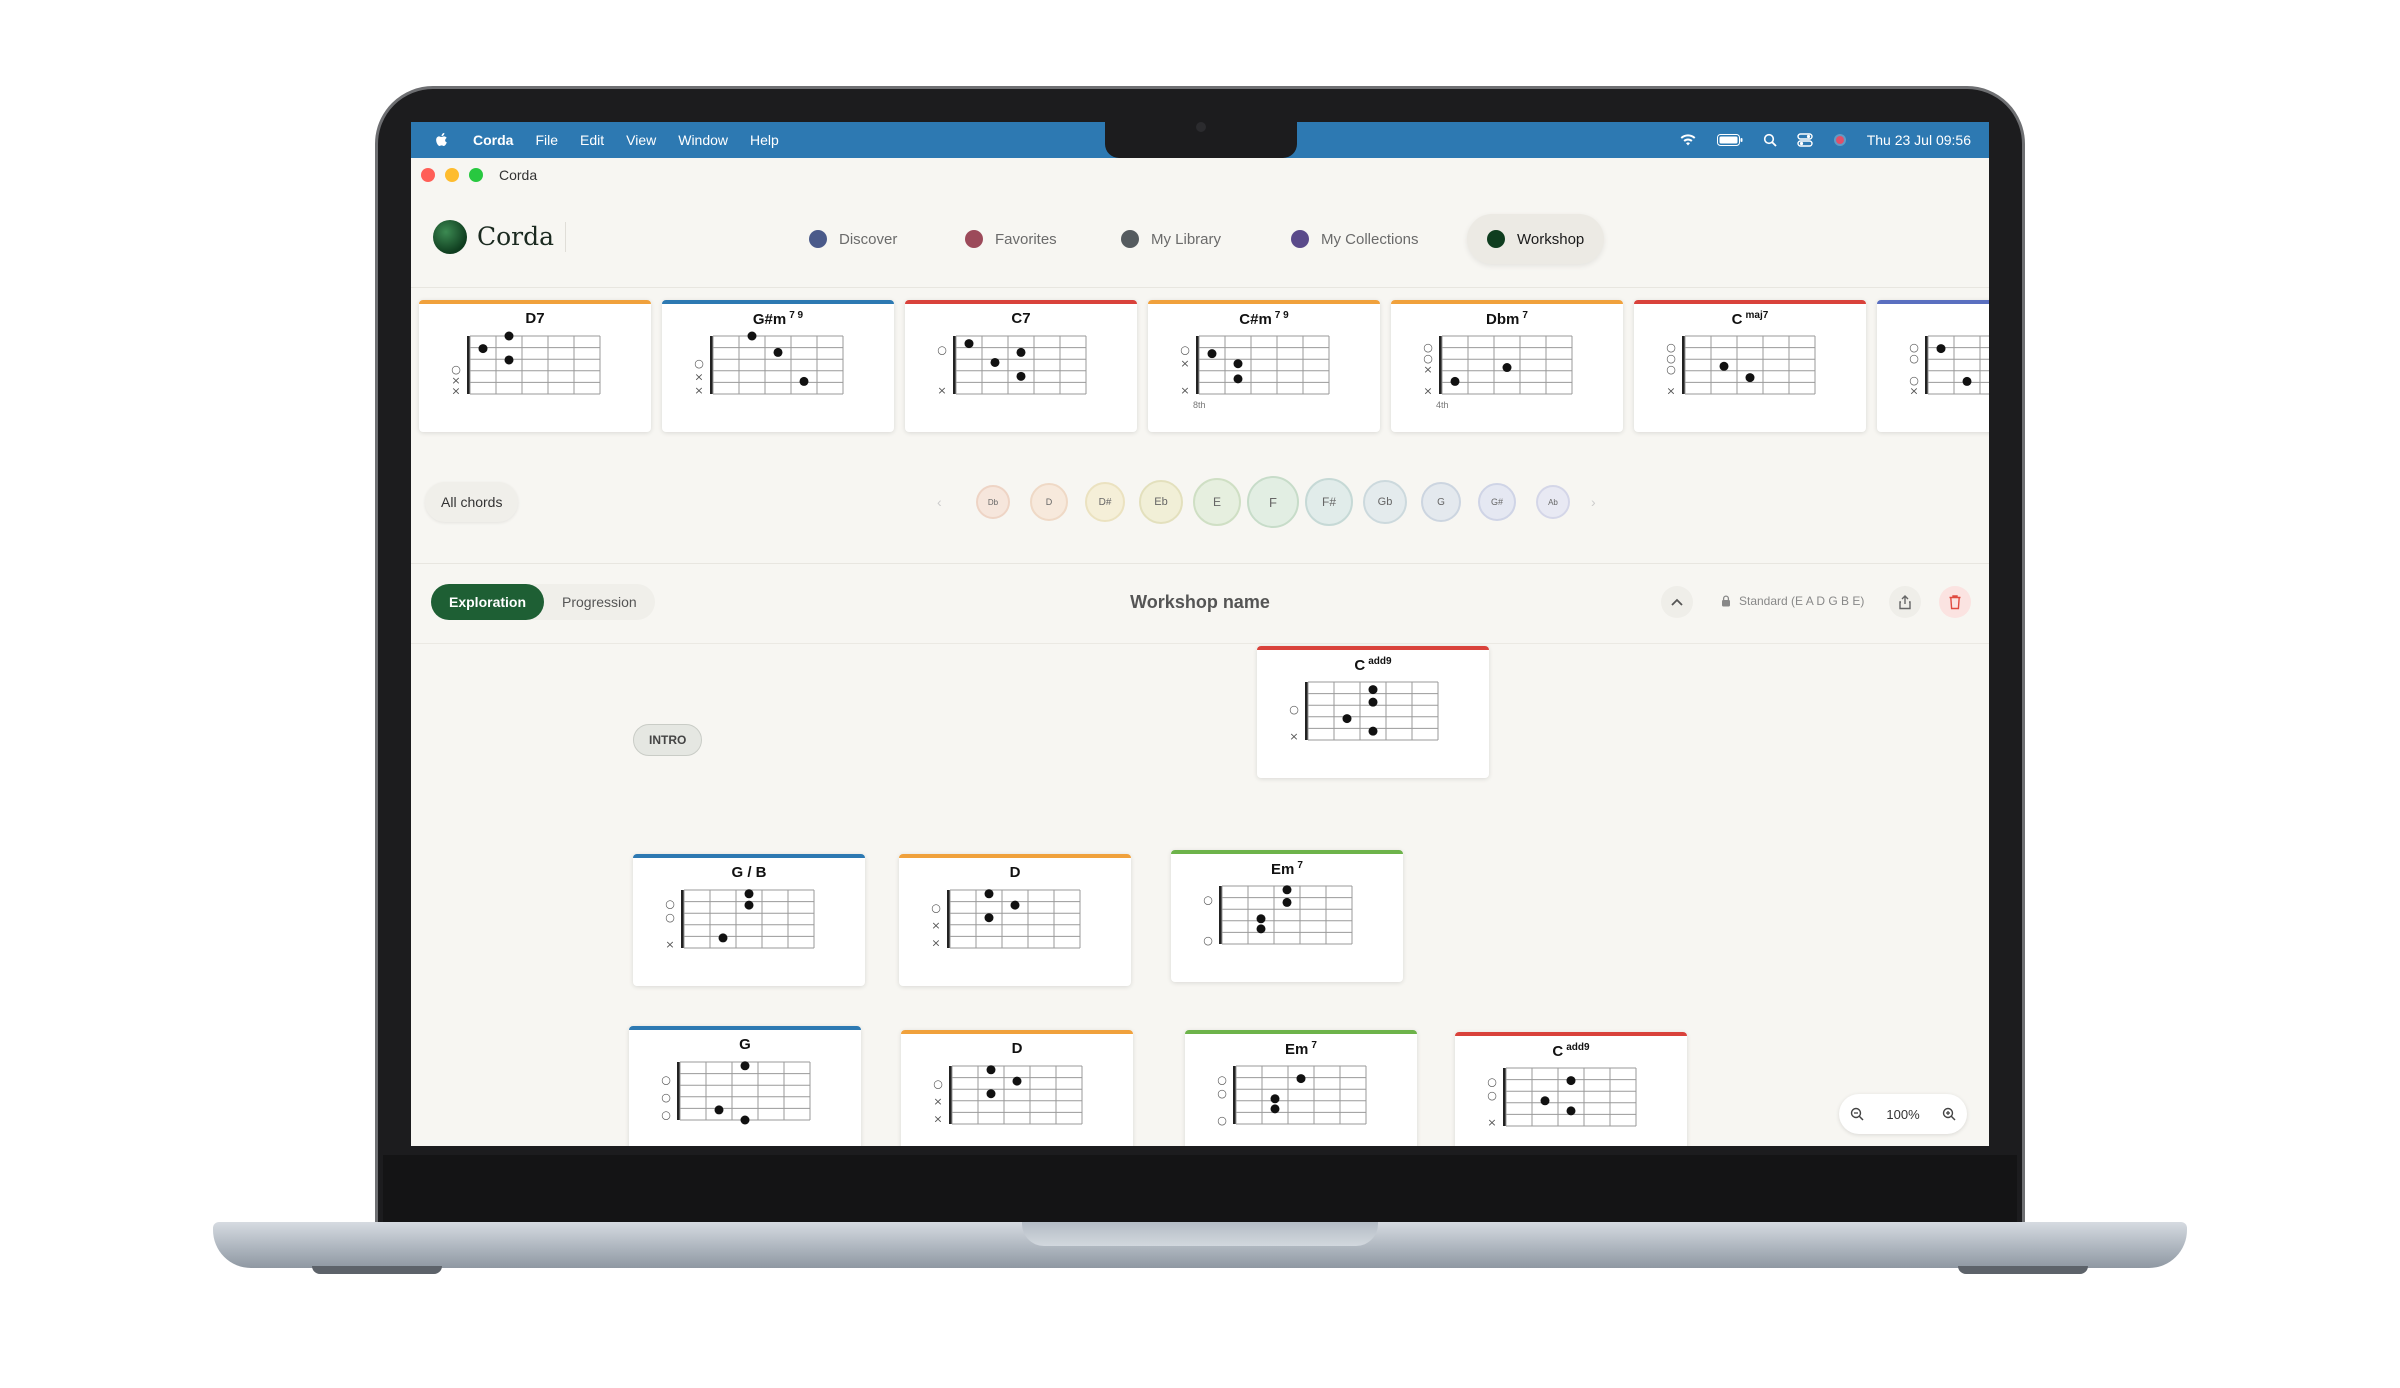  I want to click on window-zoom-button, so click(476, 175).